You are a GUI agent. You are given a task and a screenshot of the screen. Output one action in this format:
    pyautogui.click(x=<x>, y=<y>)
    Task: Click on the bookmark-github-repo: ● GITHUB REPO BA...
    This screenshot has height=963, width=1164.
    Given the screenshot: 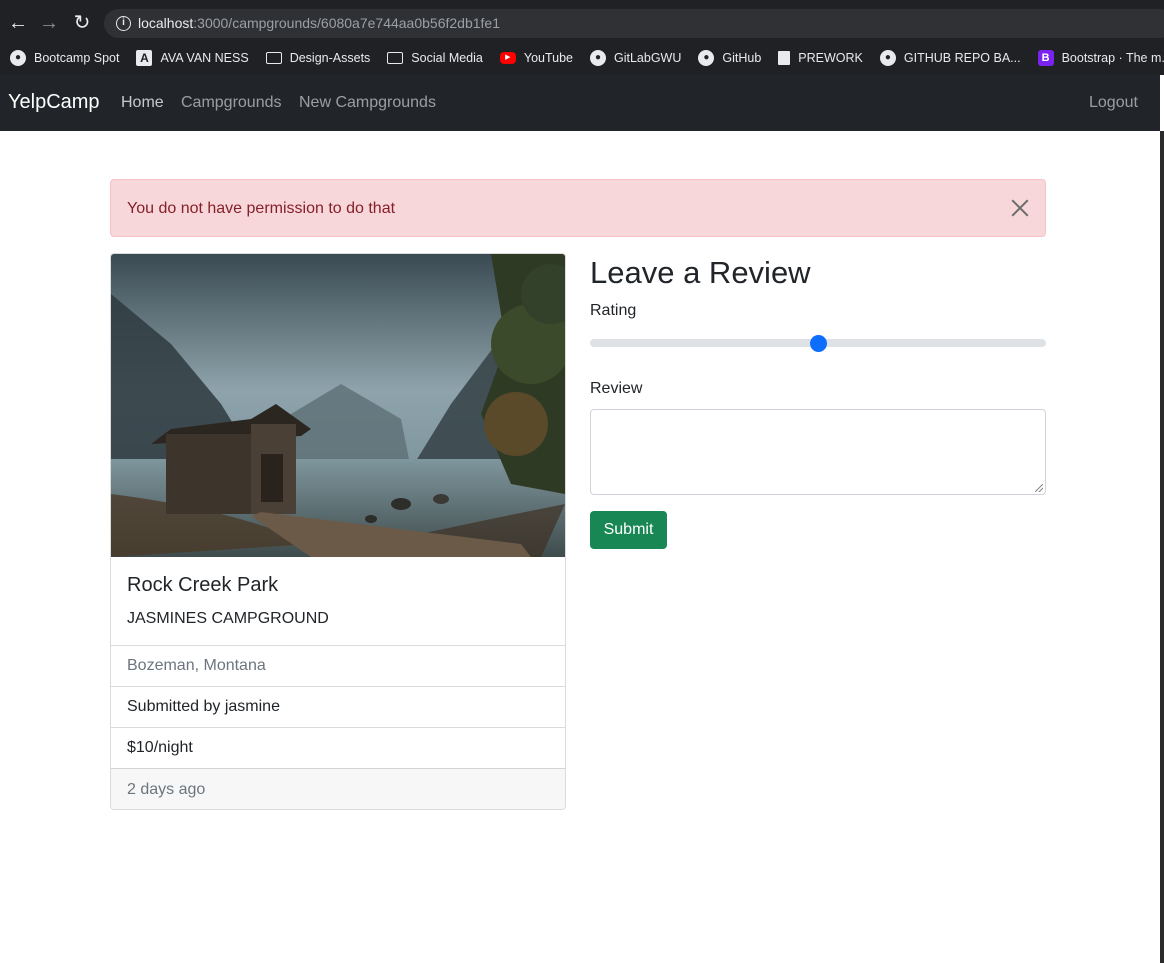 What is the action you would take?
    pyautogui.click(x=950, y=58)
    